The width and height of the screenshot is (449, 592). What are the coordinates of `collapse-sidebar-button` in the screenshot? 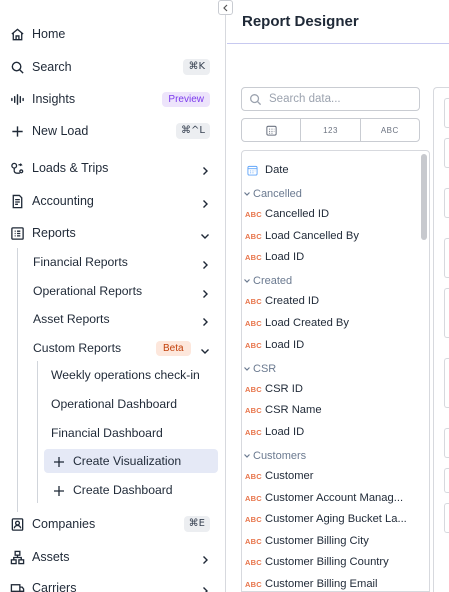 It's located at (225, 7).